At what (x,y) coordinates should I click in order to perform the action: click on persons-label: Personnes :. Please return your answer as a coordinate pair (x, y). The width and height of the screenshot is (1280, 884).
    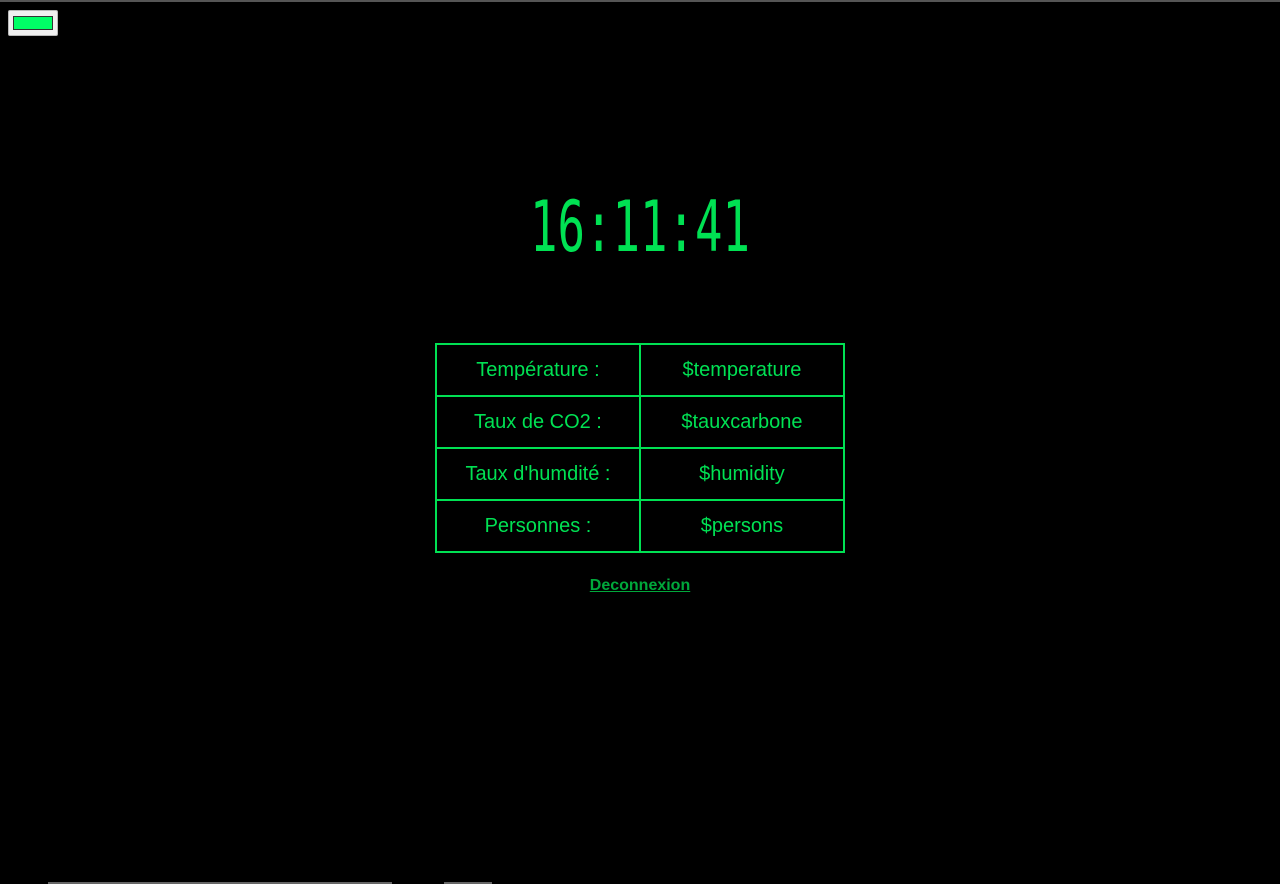
    Looking at the image, I should click on (538, 526).